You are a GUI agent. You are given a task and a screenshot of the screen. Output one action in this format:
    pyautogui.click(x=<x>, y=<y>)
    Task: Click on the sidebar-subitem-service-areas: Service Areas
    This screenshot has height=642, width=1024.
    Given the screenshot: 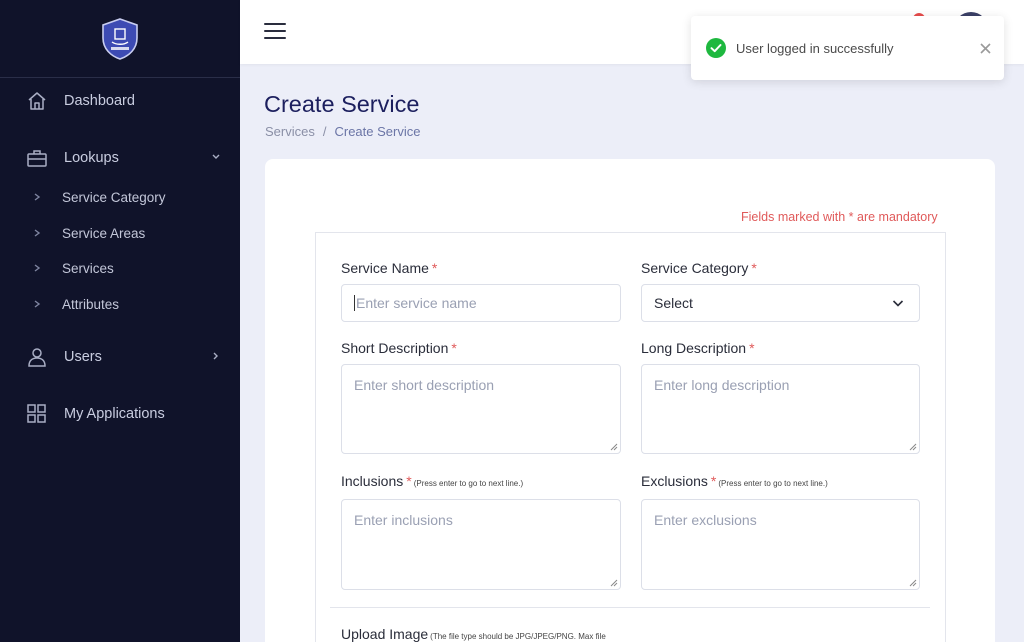 What is the action you would take?
    pyautogui.click(x=120, y=233)
    